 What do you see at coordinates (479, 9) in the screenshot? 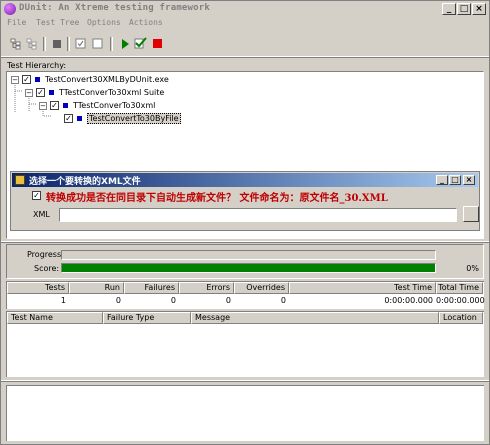
I see `close-button: ×` at bounding box center [479, 9].